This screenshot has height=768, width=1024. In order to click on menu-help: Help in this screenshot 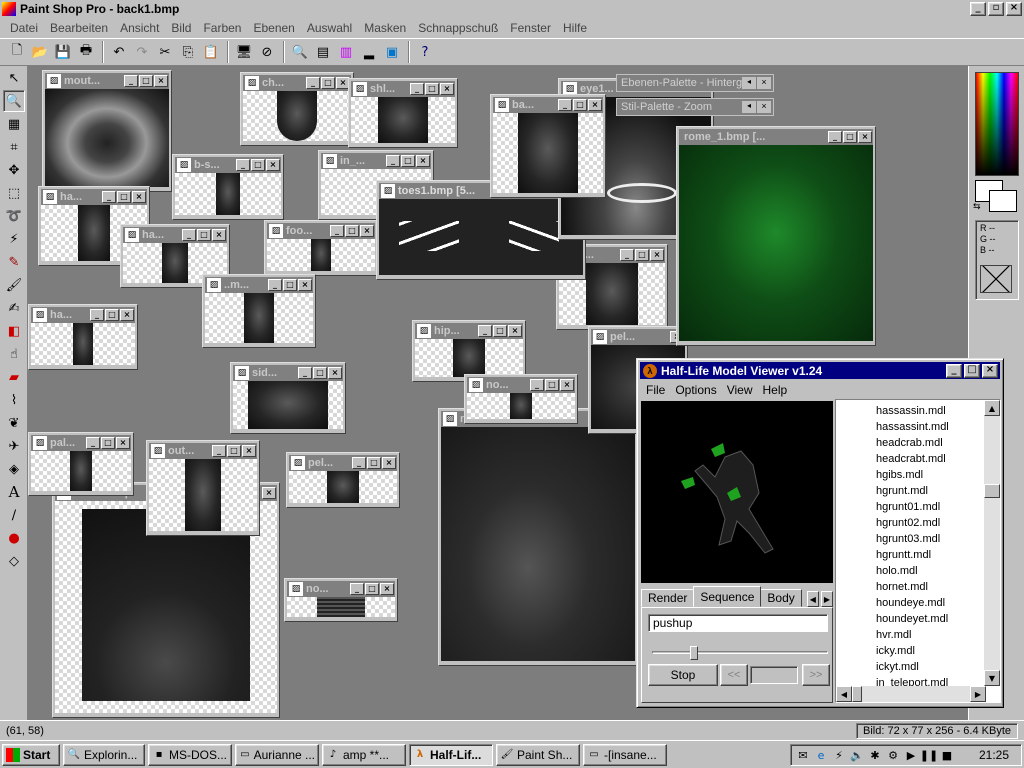, I will do `click(775, 390)`.